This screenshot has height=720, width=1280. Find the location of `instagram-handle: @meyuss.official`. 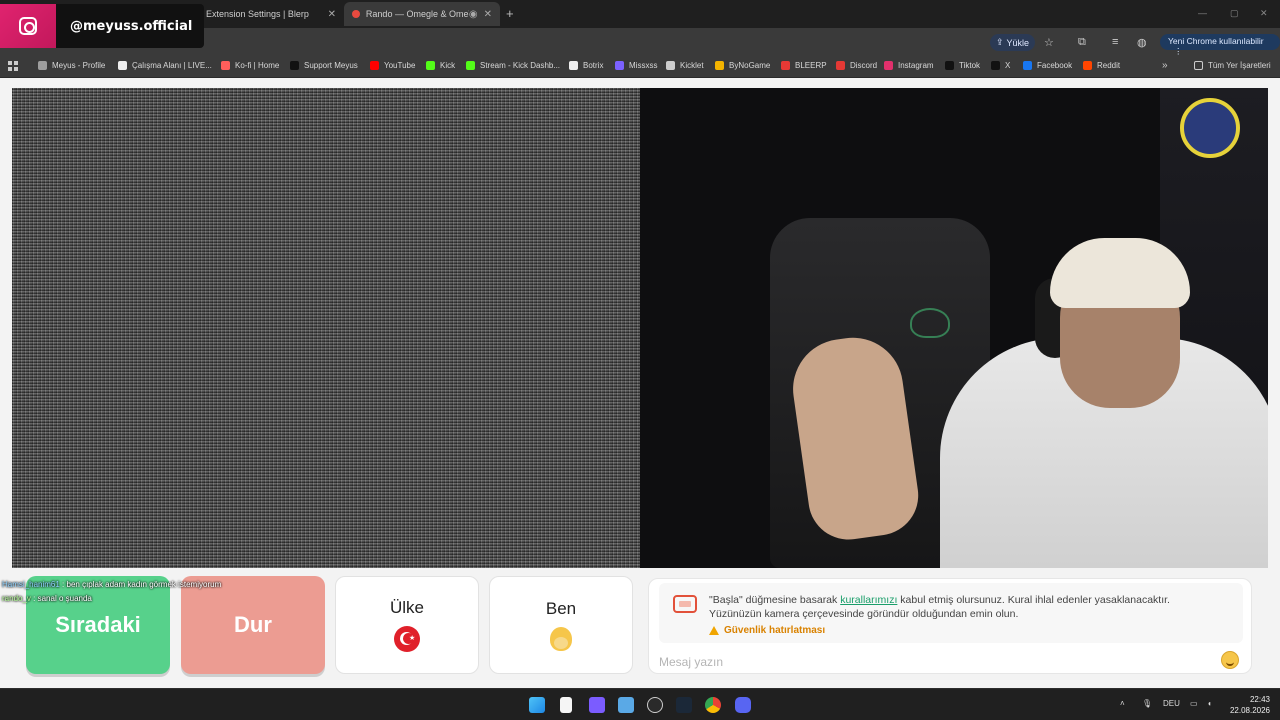

instagram-handle: @meyuss.official is located at coordinates (131, 26).